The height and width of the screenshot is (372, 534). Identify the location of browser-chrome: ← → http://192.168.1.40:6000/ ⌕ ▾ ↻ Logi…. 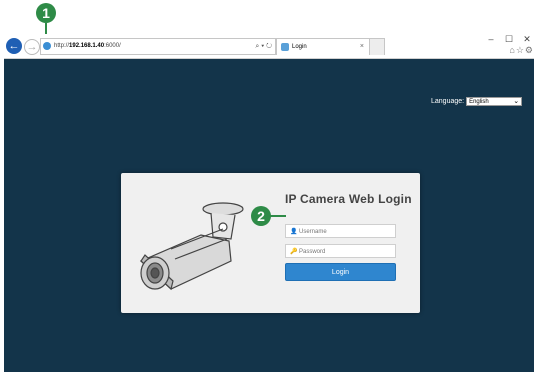
(269, 46).